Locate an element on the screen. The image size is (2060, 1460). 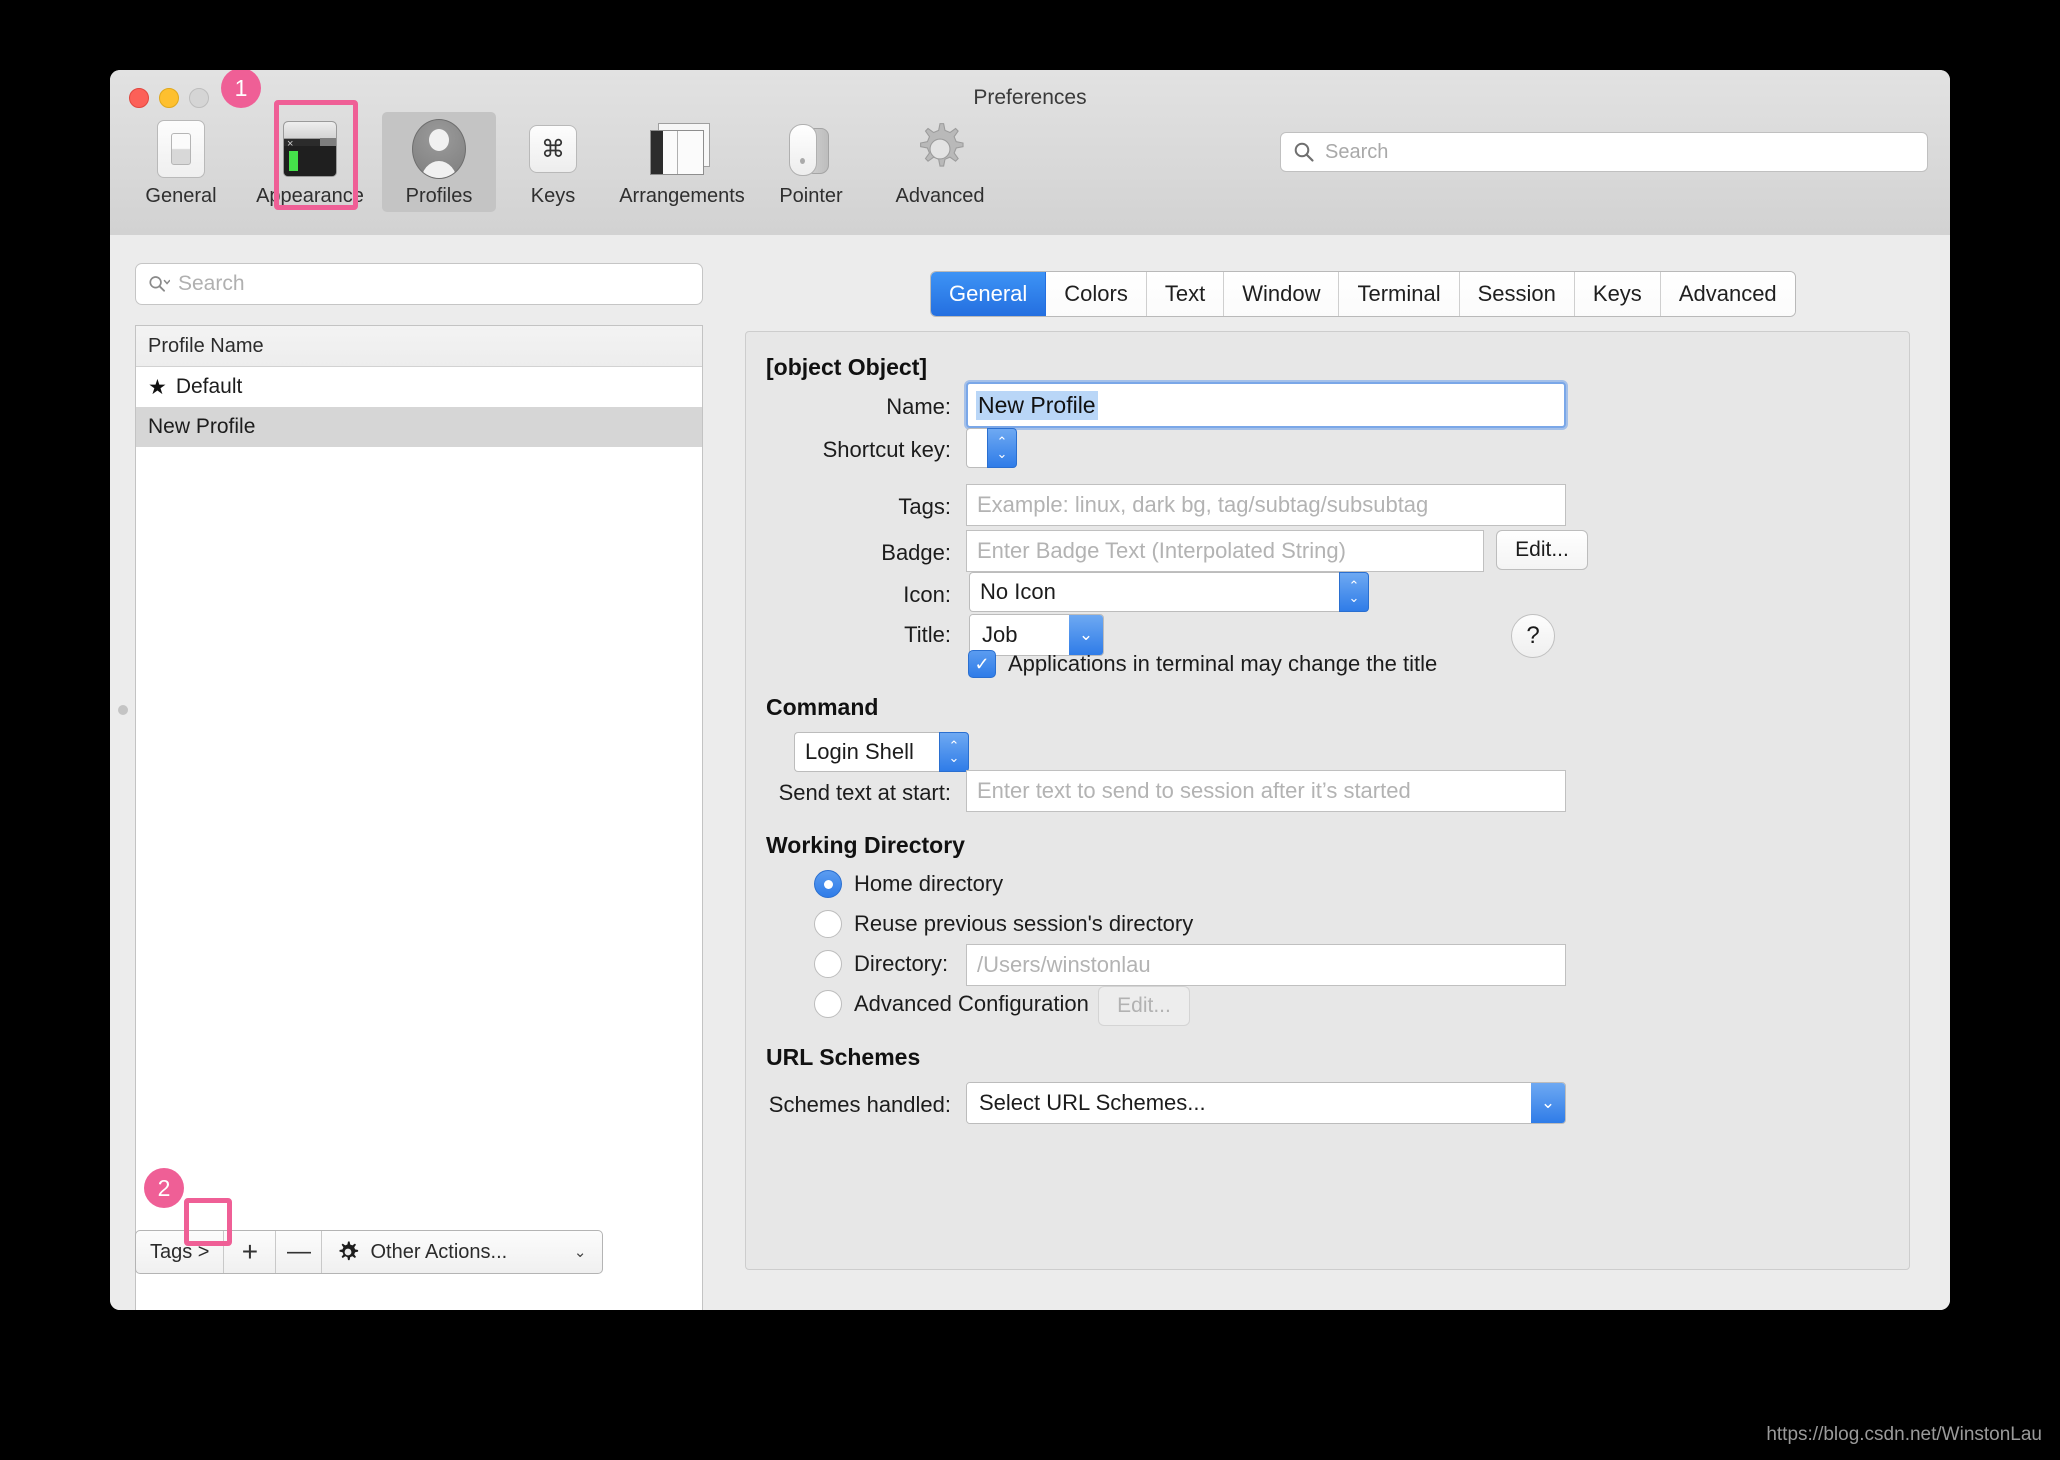
tab-colors: Colors is located at coordinates (1096, 294).